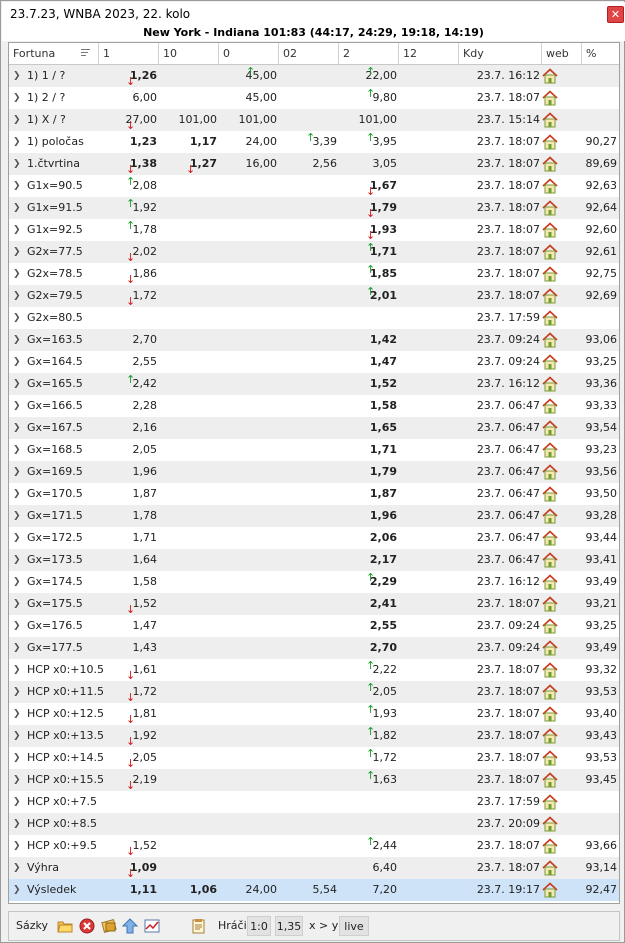  What do you see at coordinates (314, 560) in the screenshot?
I see `table-row: ❯ Gx=173.5 1,64 2,17 23.7. 06:47 93,41` at bounding box center [314, 560].